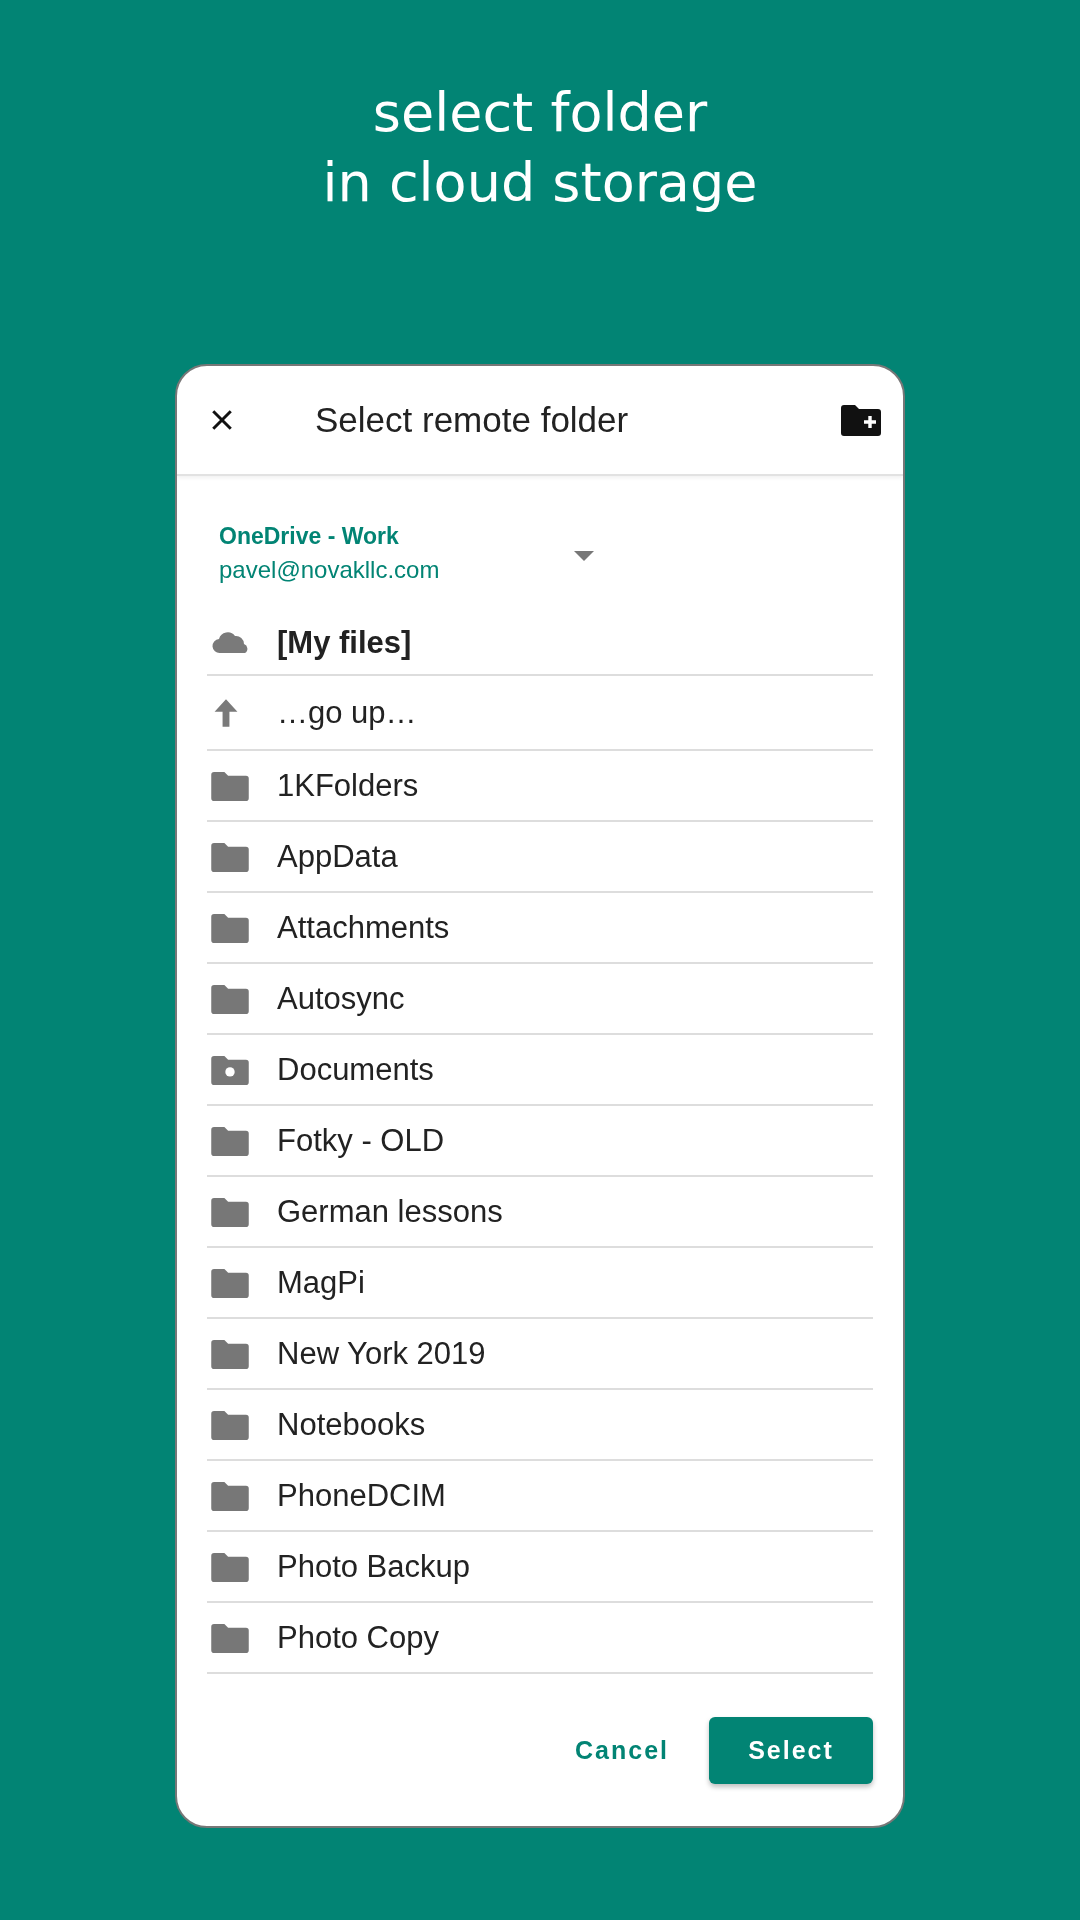  Describe the element at coordinates (540, 857) in the screenshot. I see `folder-item: AppData` at that location.